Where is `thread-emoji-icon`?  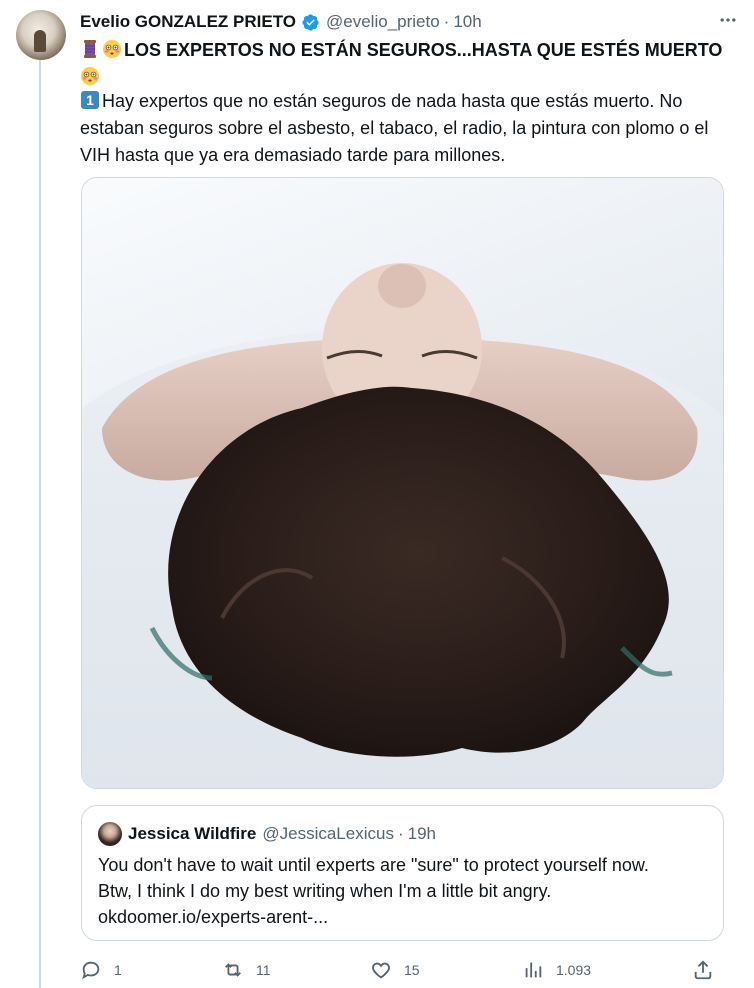
thread-emoji-icon is located at coordinates (90, 49).